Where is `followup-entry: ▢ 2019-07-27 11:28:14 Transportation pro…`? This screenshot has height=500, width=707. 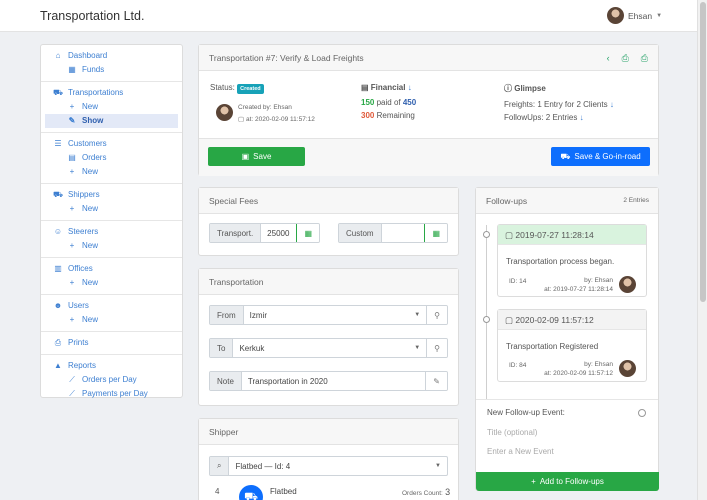
followup-entry: ▢ 2019-07-27 11:28:14 Transportation pro… is located at coordinates (572, 260).